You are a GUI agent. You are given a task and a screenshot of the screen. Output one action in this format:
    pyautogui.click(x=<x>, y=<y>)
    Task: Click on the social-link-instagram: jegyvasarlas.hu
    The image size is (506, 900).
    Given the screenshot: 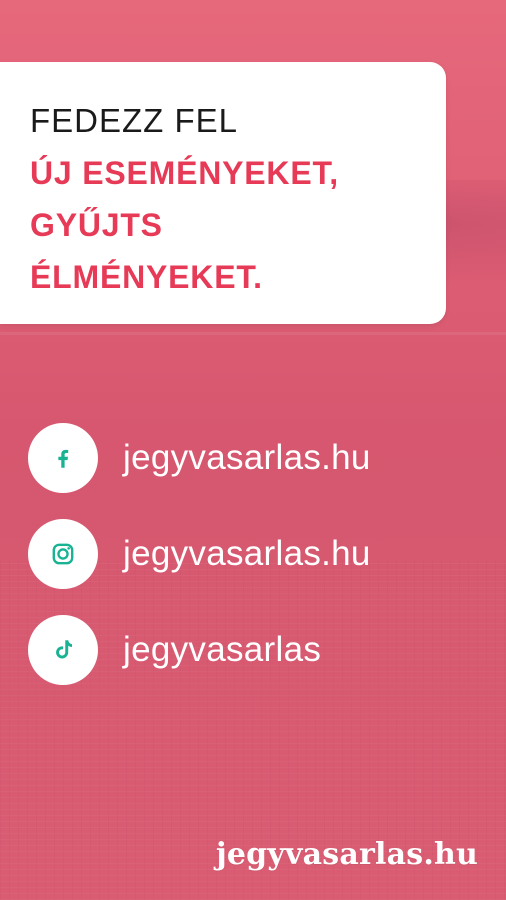 What is the action you would take?
    pyautogui.click(x=258, y=554)
    